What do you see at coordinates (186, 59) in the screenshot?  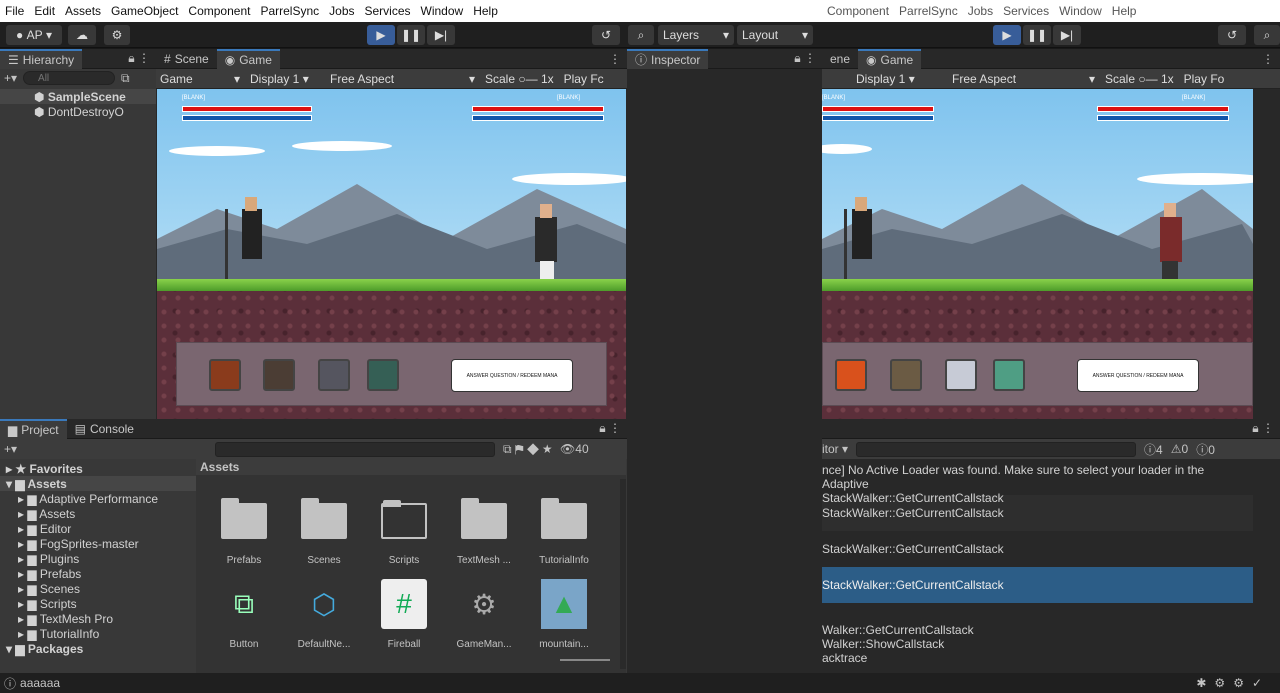 I see `tab-scene: # Scene` at bounding box center [186, 59].